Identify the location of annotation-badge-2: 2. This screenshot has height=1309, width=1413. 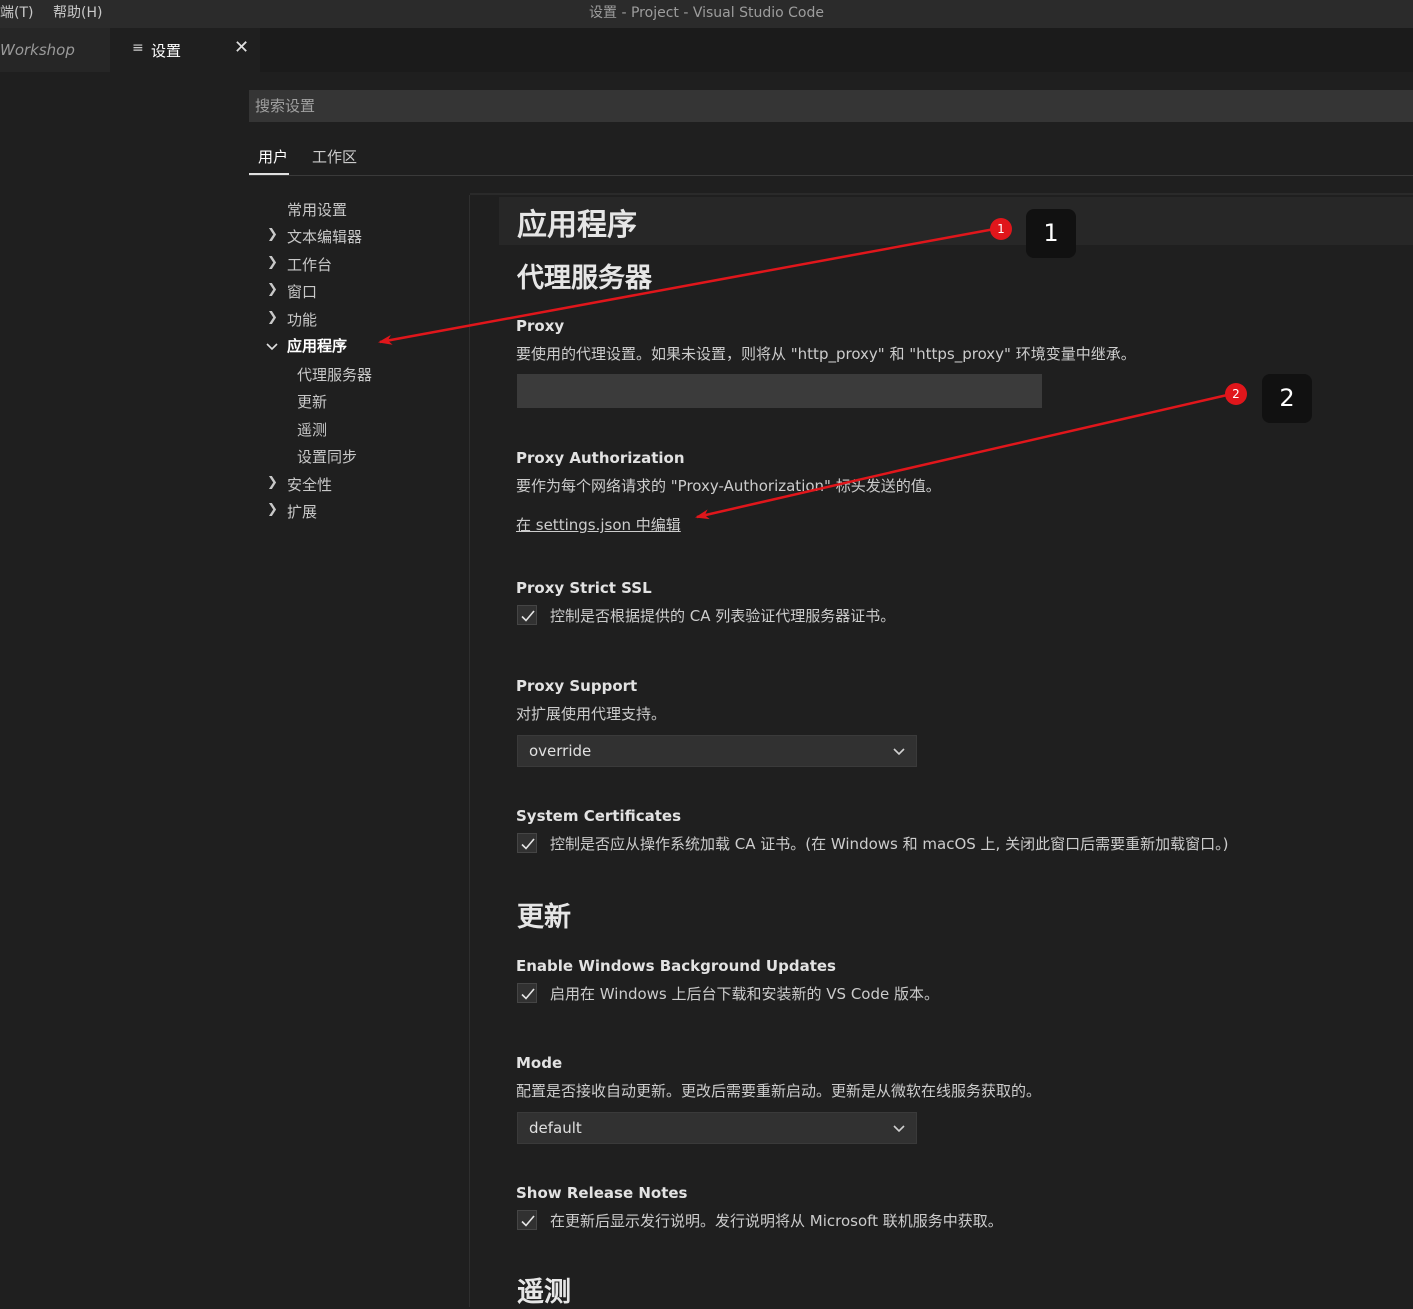
(1236, 394).